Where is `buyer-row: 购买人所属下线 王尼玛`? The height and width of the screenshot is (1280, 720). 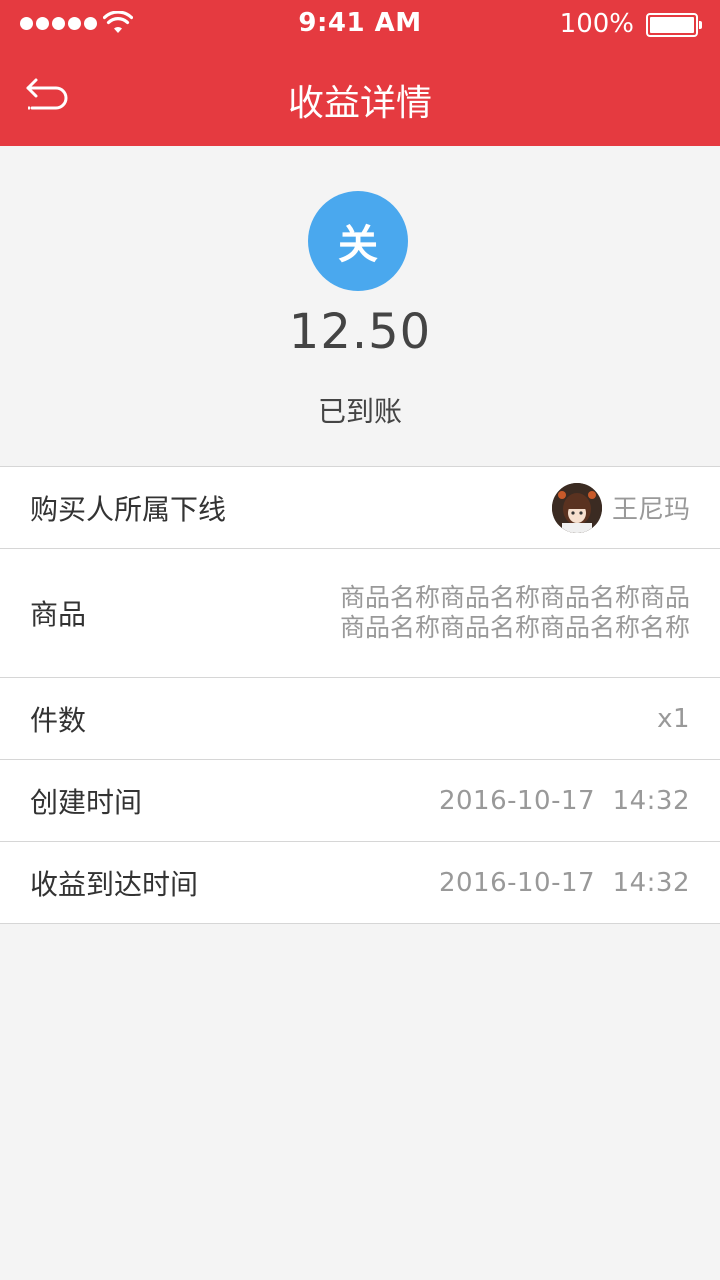
buyer-row: 购买人所属下线 王尼玛 is located at coordinates (360, 508).